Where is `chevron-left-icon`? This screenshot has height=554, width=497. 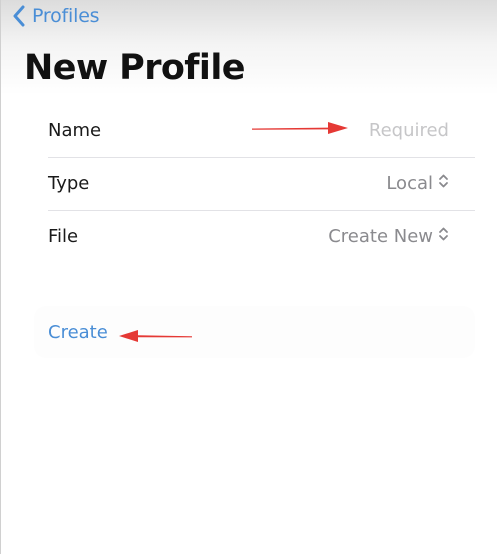 chevron-left-icon is located at coordinates (19, 16).